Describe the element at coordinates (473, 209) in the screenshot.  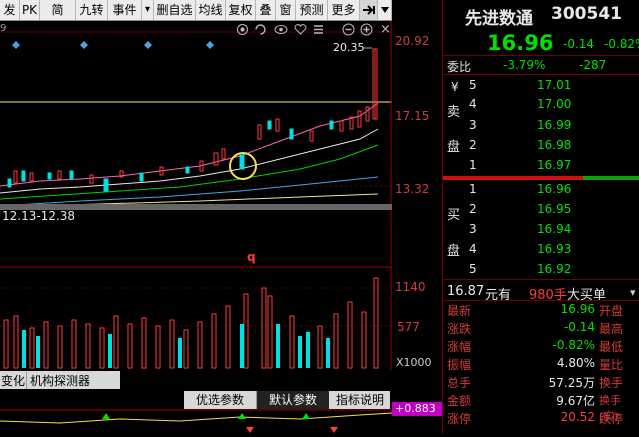
I see `buy-level-num: 2` at that location.